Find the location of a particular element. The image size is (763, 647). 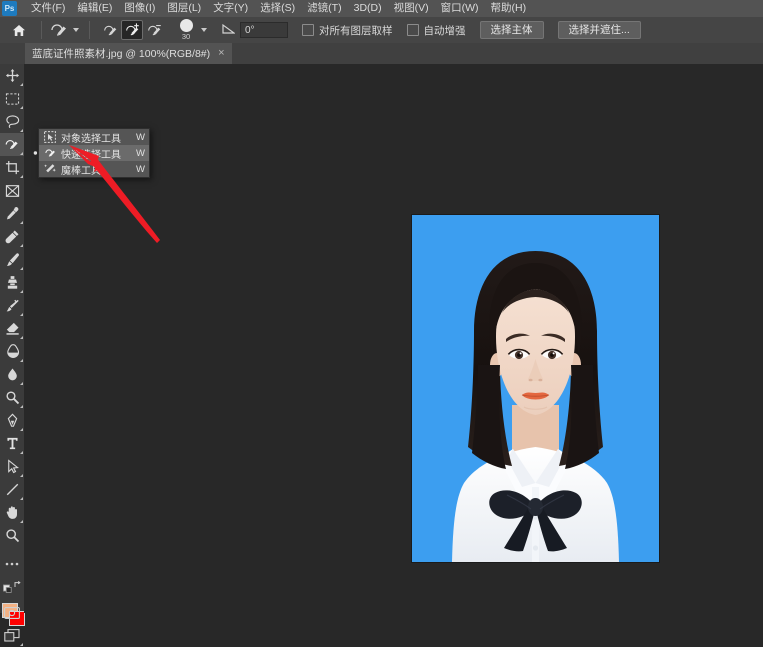

flyout-item-label: 快速选择工具 is located at coordinates (91, 155).